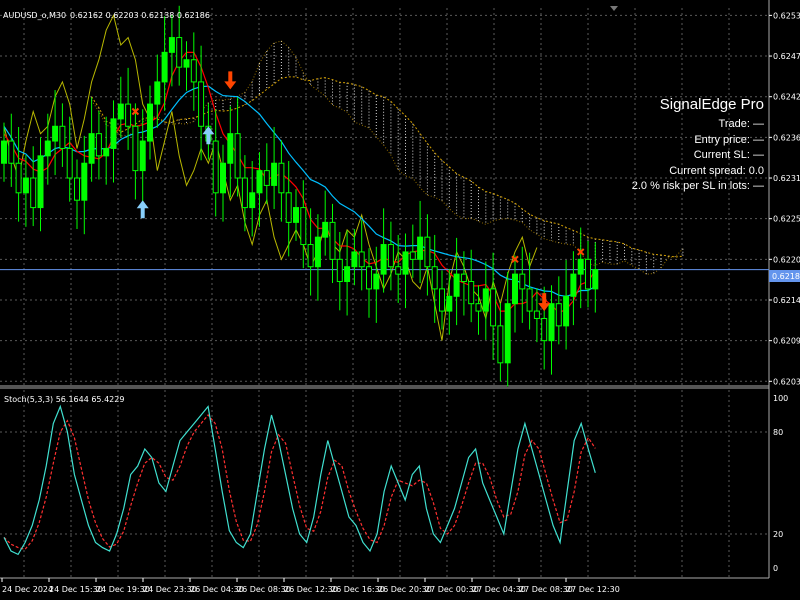 This screenshot has height=600, width=800. I want to click on y-tick-label: 0.62420, so click(786, 97).